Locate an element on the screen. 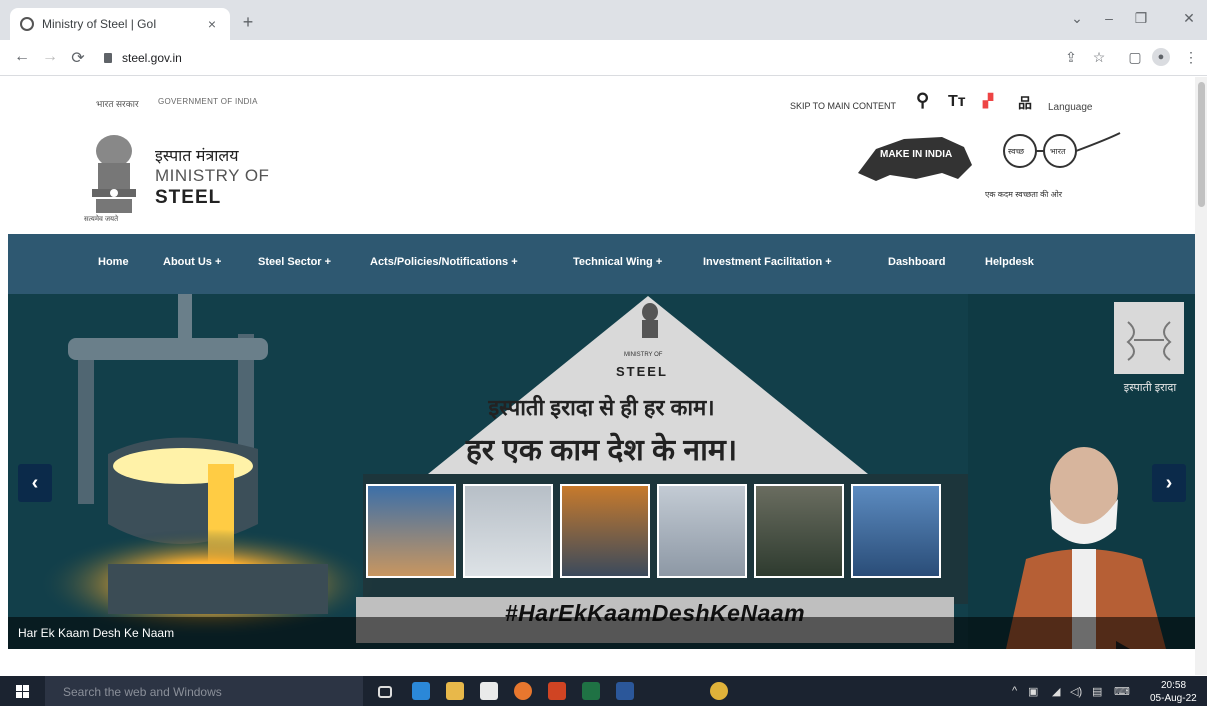  chrome-icon is located at coordinates (719, 691).